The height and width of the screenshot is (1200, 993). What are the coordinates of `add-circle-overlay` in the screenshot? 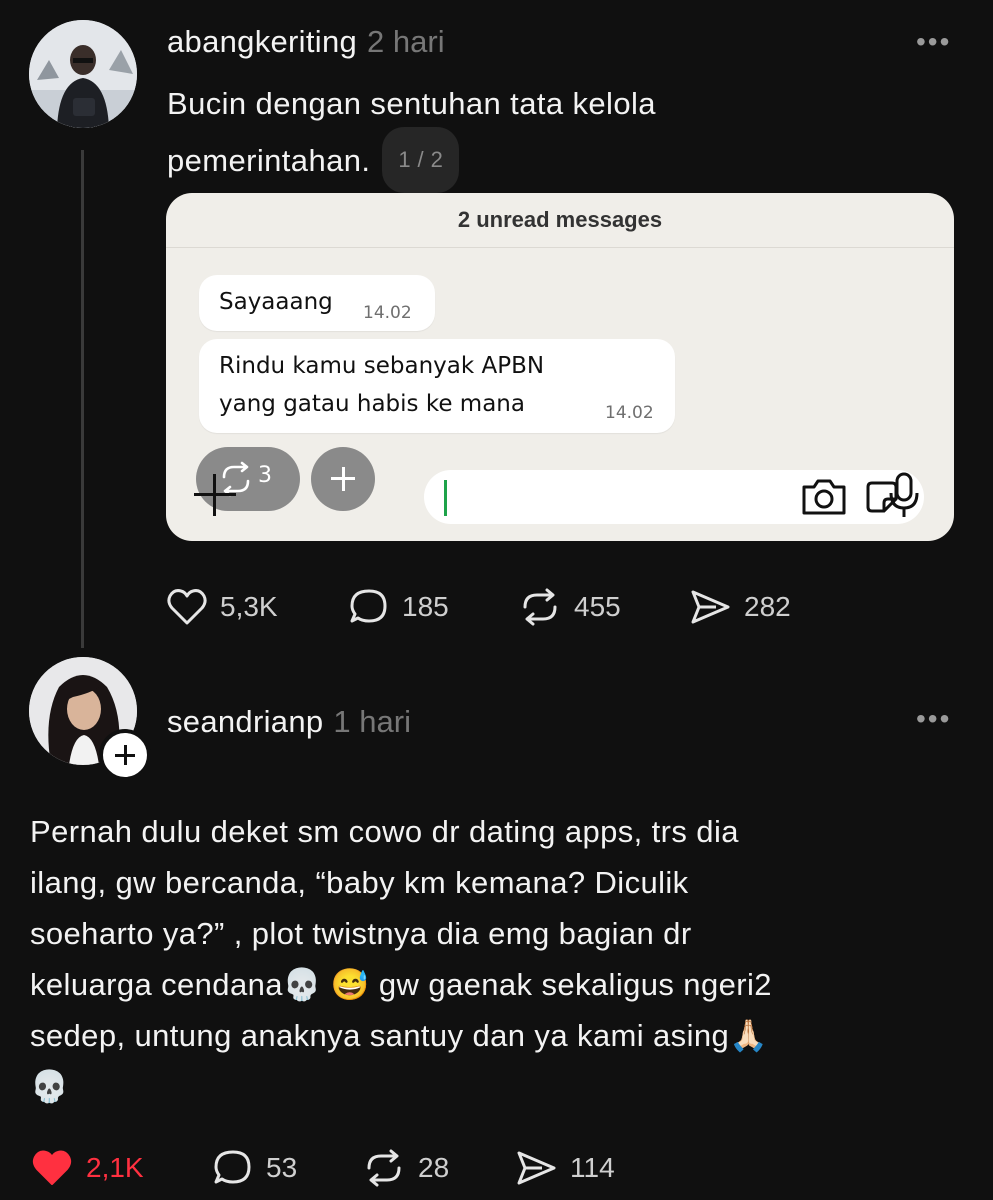 It's located at (343, 479).